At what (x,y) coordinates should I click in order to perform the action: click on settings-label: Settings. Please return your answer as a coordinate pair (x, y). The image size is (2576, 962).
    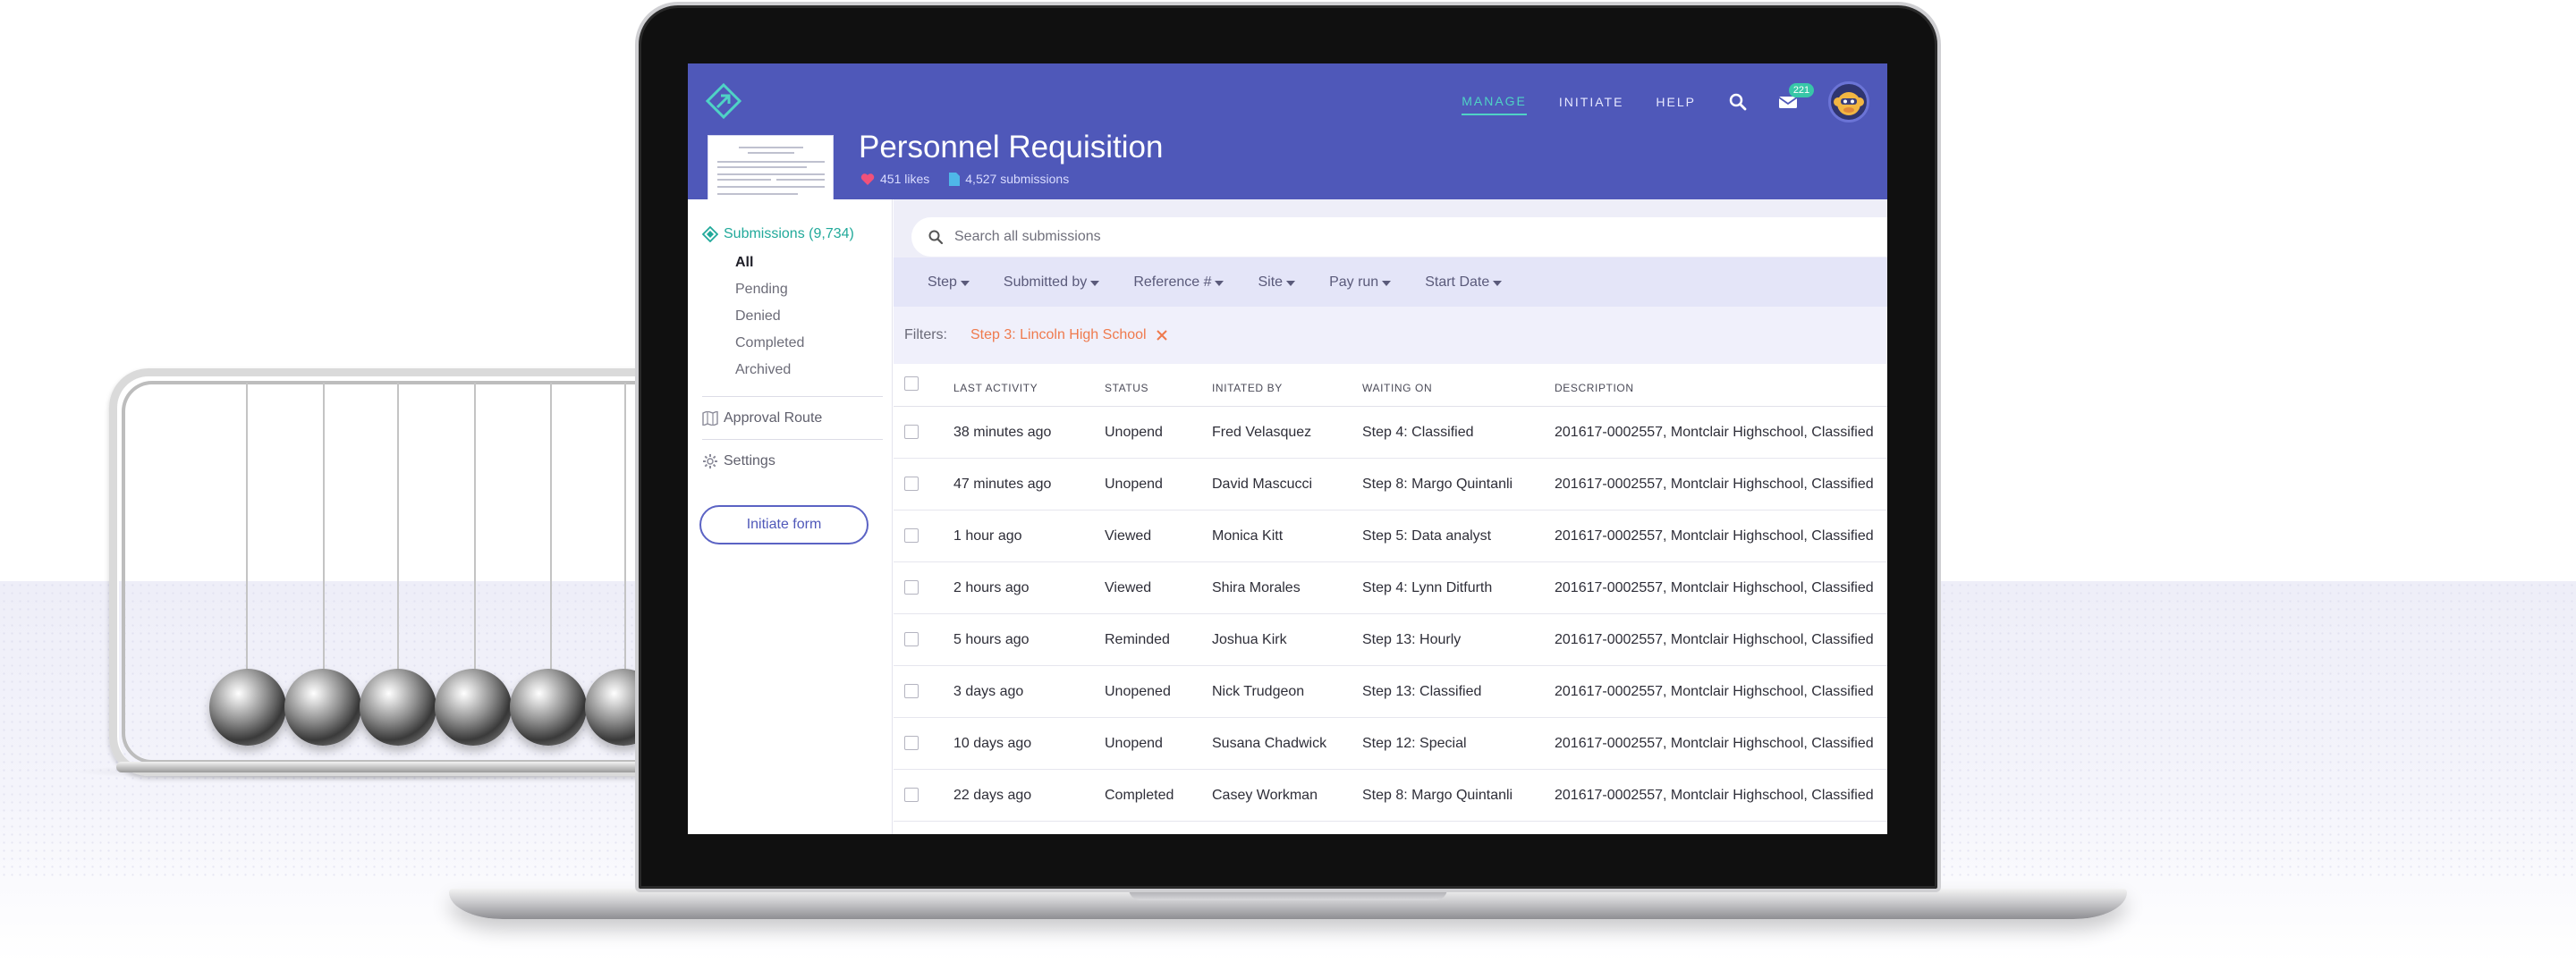
    Looking at the image, I should click on (749, 460).